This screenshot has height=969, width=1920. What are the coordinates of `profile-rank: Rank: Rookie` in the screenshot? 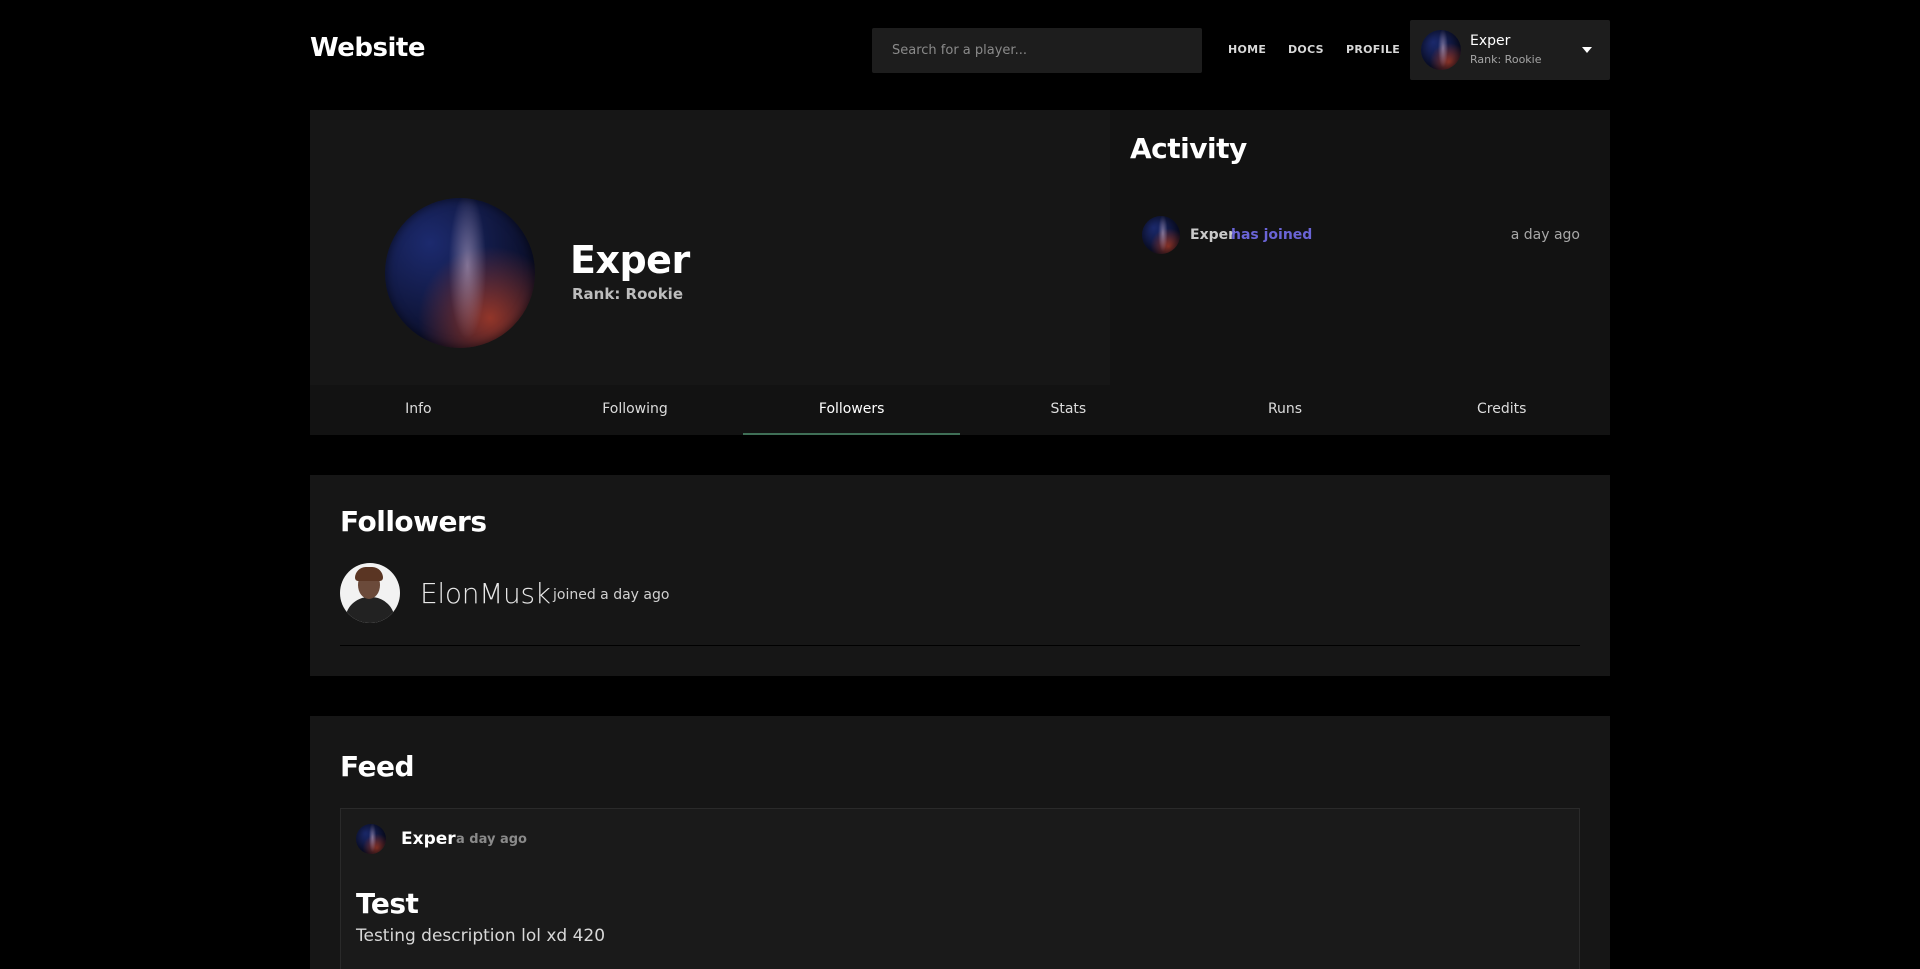 It's located at (627, 294).